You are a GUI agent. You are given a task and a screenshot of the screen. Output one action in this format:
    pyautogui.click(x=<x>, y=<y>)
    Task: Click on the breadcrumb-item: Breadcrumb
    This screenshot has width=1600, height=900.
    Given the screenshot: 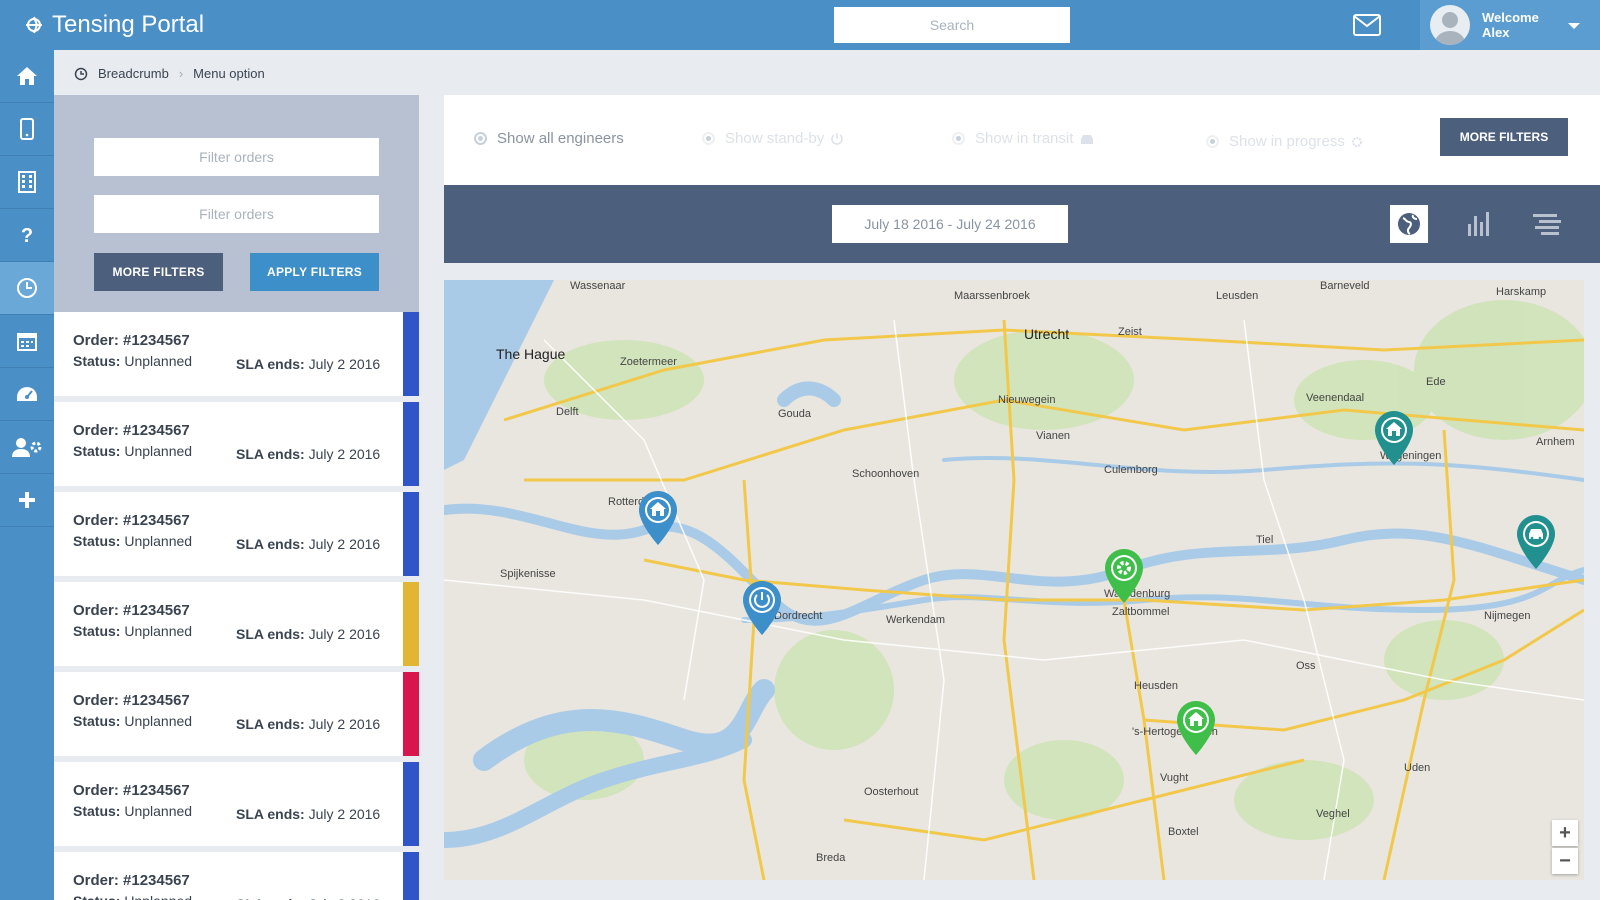 What is the action you would take?
    pyautogui.click(x=133, y=73)
    